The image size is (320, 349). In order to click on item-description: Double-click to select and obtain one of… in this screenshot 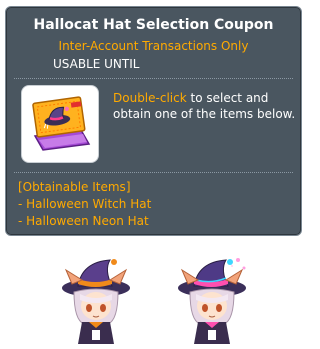, I will do `click(206, 106)`.